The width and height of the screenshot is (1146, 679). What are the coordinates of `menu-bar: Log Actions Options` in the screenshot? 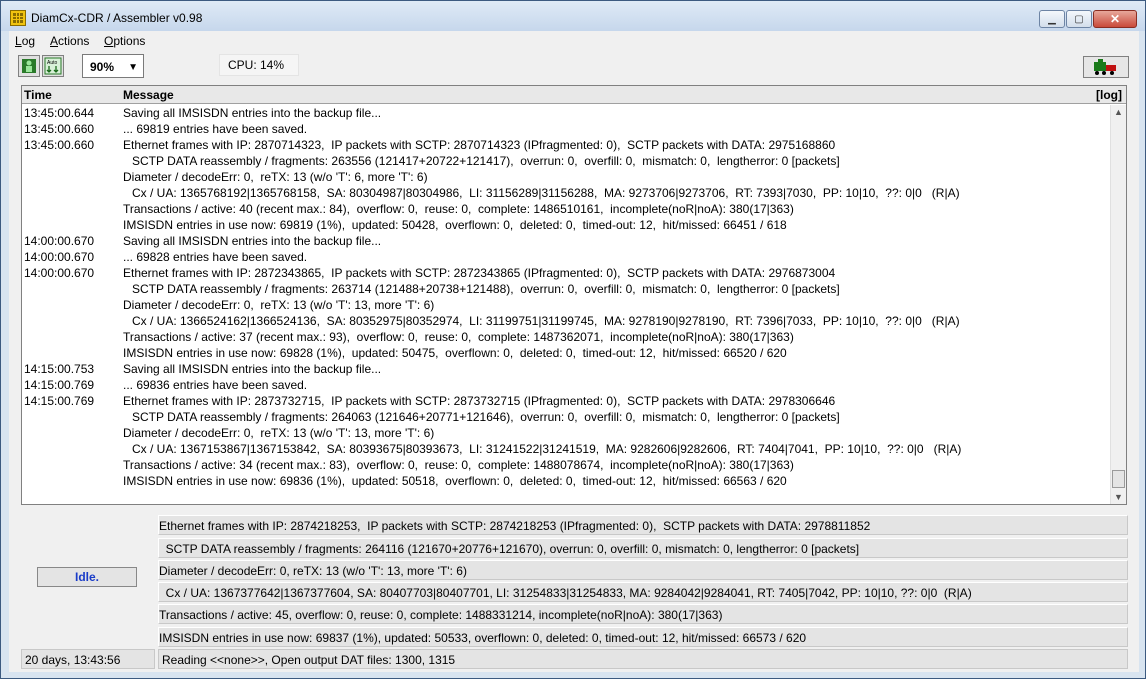 It's located at (574, 41).